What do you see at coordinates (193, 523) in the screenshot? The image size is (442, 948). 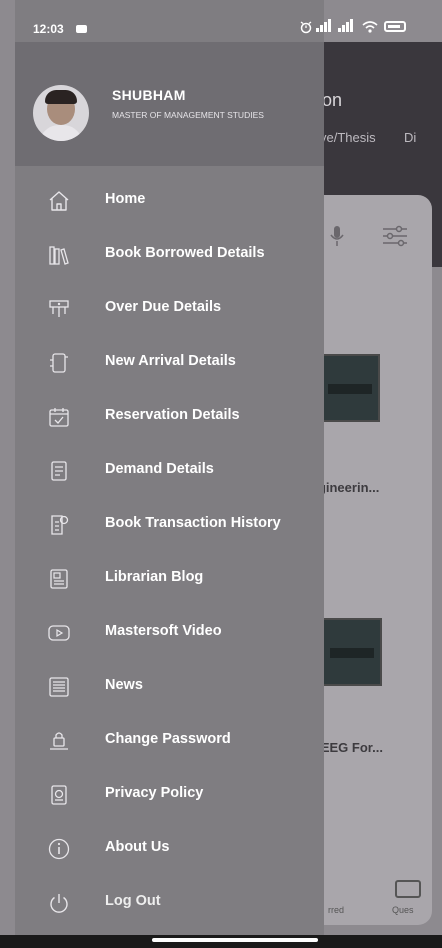 I see `menu-item-label: Book Transaction History` at bounding box center [193, 523].